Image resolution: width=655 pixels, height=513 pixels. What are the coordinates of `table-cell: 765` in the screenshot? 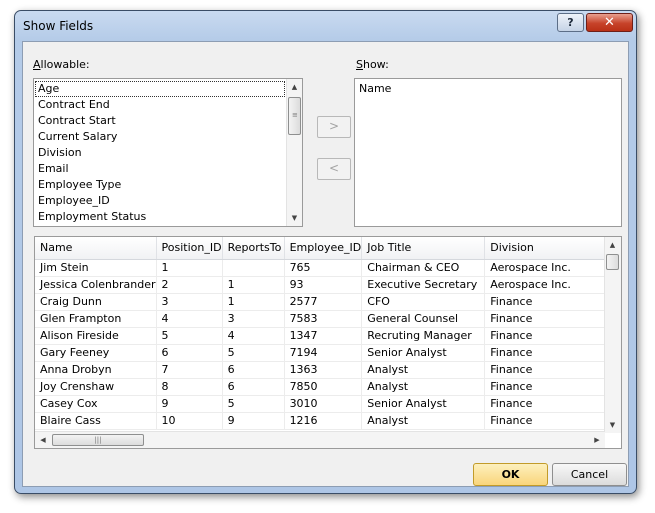 It's located at (323, 268).